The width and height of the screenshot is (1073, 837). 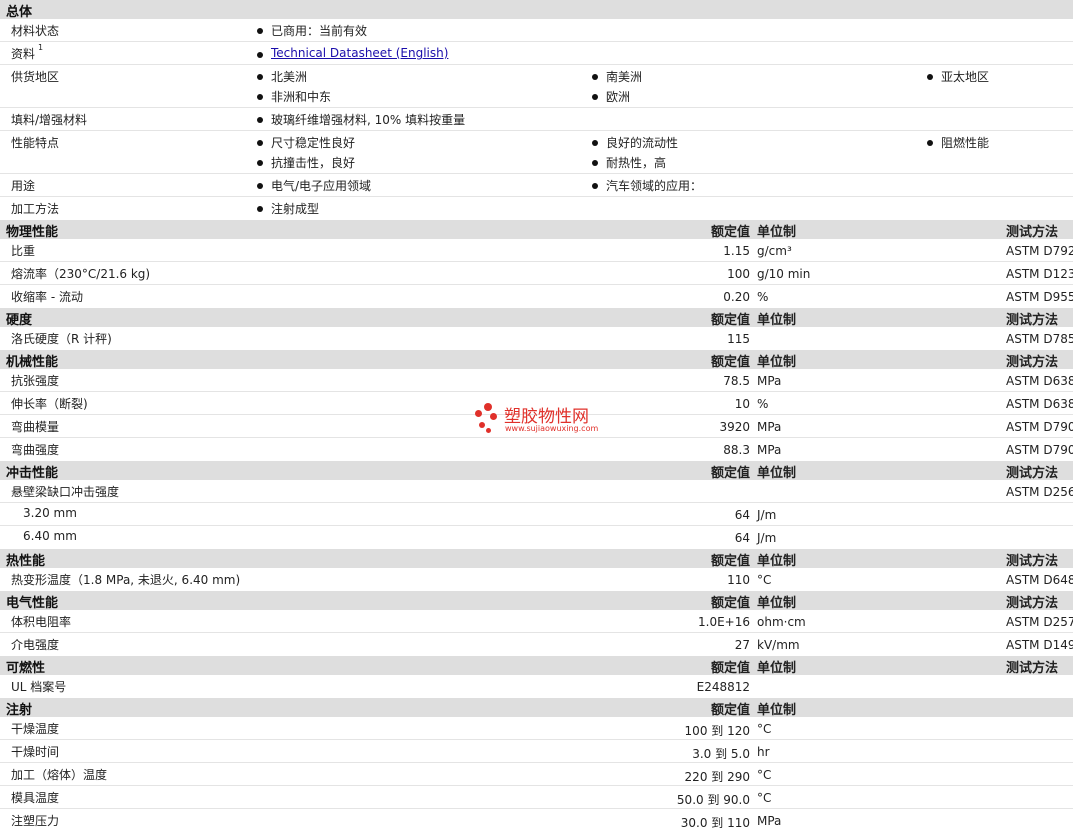 I want to click on property-label: UL 档案号, so click(x=39, y=687).